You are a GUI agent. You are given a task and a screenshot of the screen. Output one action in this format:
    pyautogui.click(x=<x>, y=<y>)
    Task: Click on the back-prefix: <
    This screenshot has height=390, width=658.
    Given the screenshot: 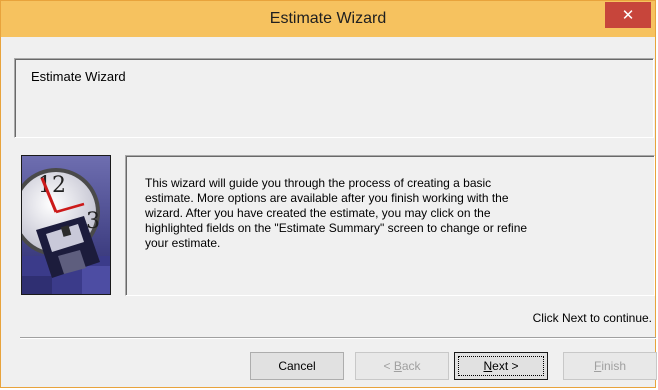 What is the action you would take?
    pyautogui.click(x=388, y=366)
    